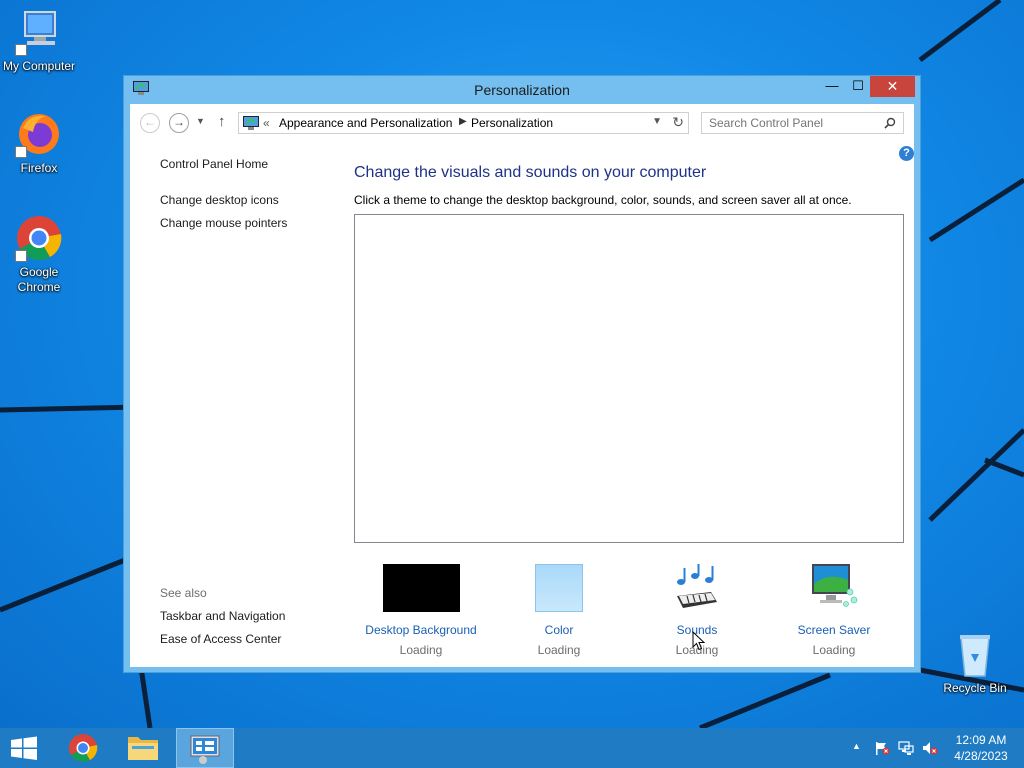 Image resolution: width=1024 pixels, height=768 pixels. What do you see at coordinates (222, 616) in the screenshot?
I see `taskbar-and-navigation-link: Taskbar and Navigation` at bounding box center [222, 616].